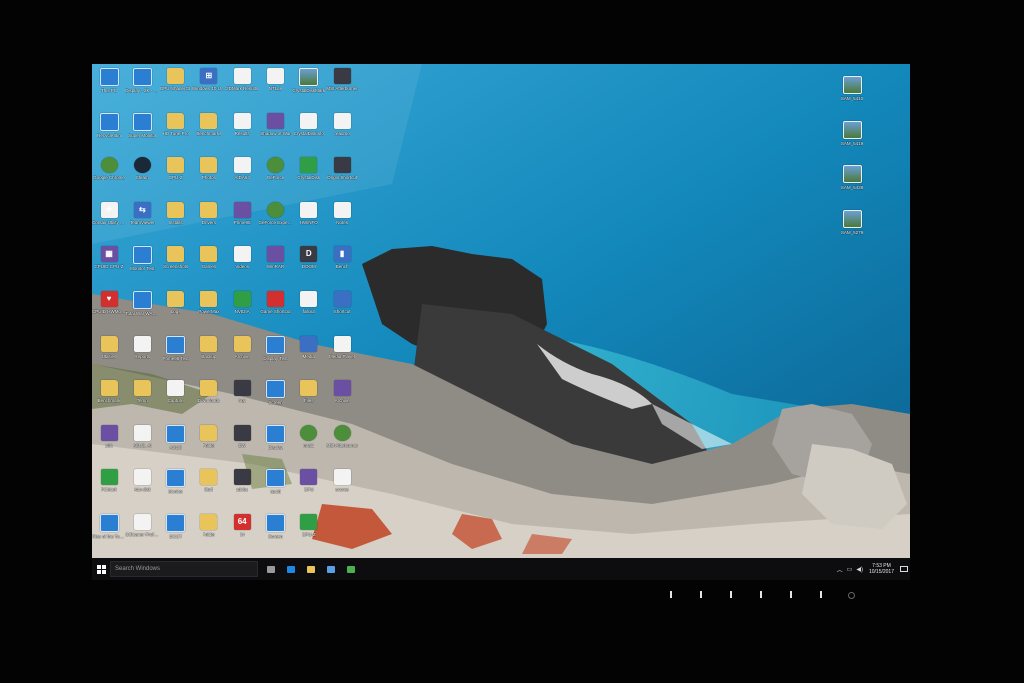 The image size is (1024, 683). Describe the element at coordinates (904, 569) in the screenshot. I see `action-center-button` at that location.